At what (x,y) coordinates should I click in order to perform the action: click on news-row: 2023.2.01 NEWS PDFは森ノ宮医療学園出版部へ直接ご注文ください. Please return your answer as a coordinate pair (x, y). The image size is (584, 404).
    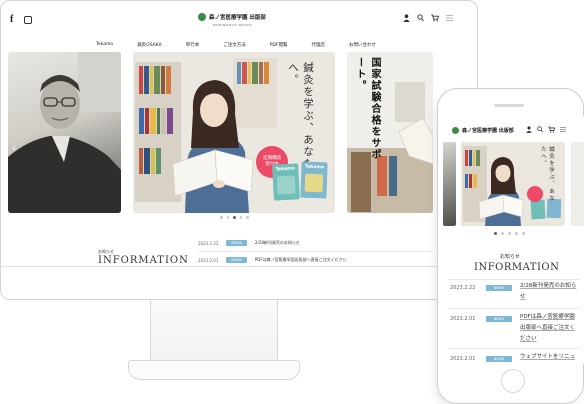
    Looking at the image, I should click on (272, 260).